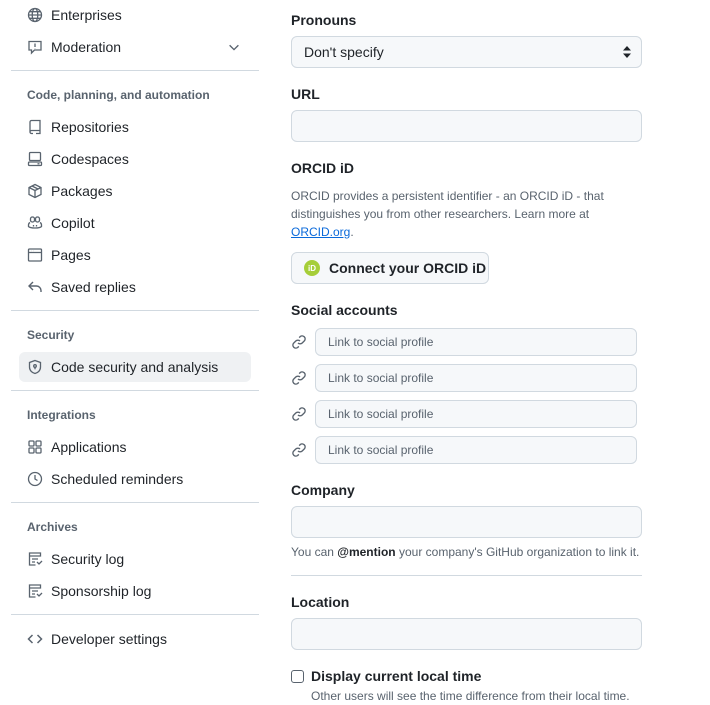 This screenshot has height=705, width=710. I want to click on local-time-label: Display current local time, so click(396, 676).